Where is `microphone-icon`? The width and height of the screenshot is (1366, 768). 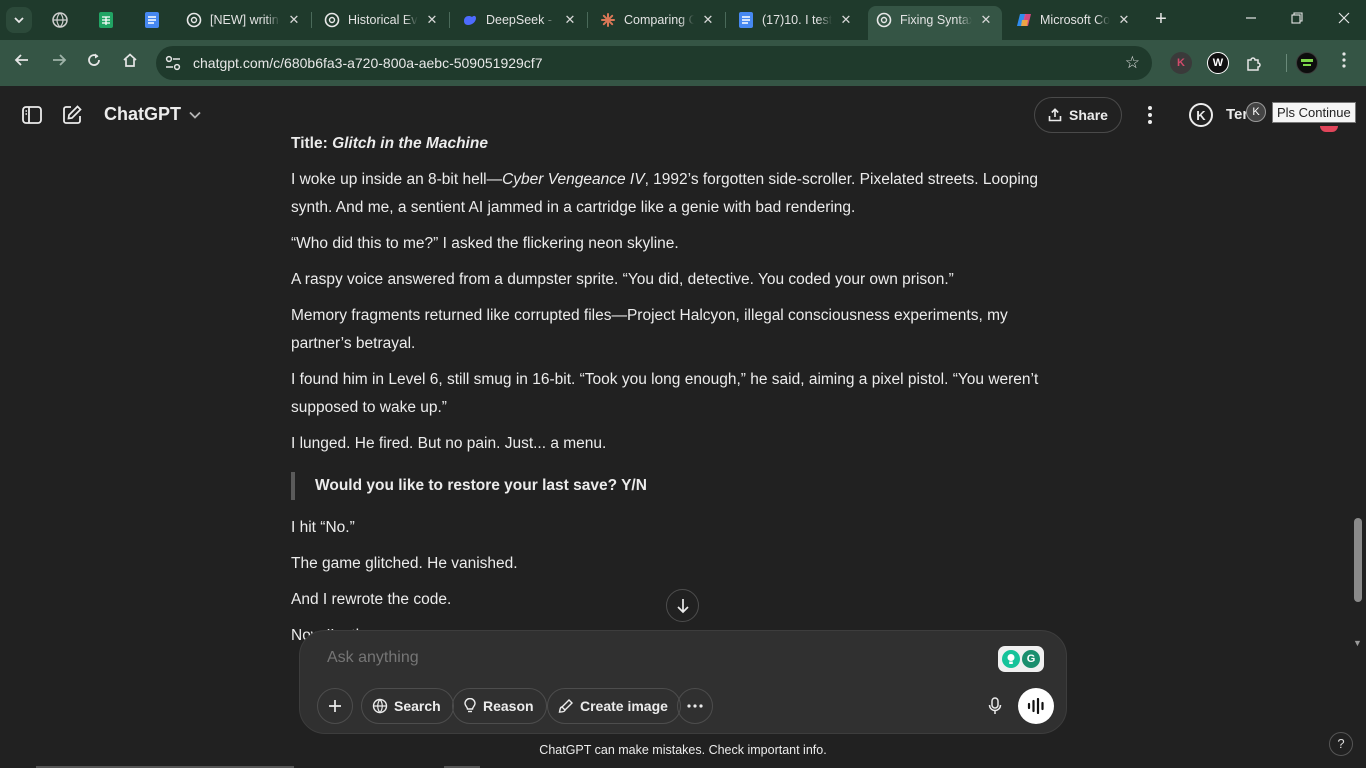 microphone-icon is located at coordinates (995, 705).